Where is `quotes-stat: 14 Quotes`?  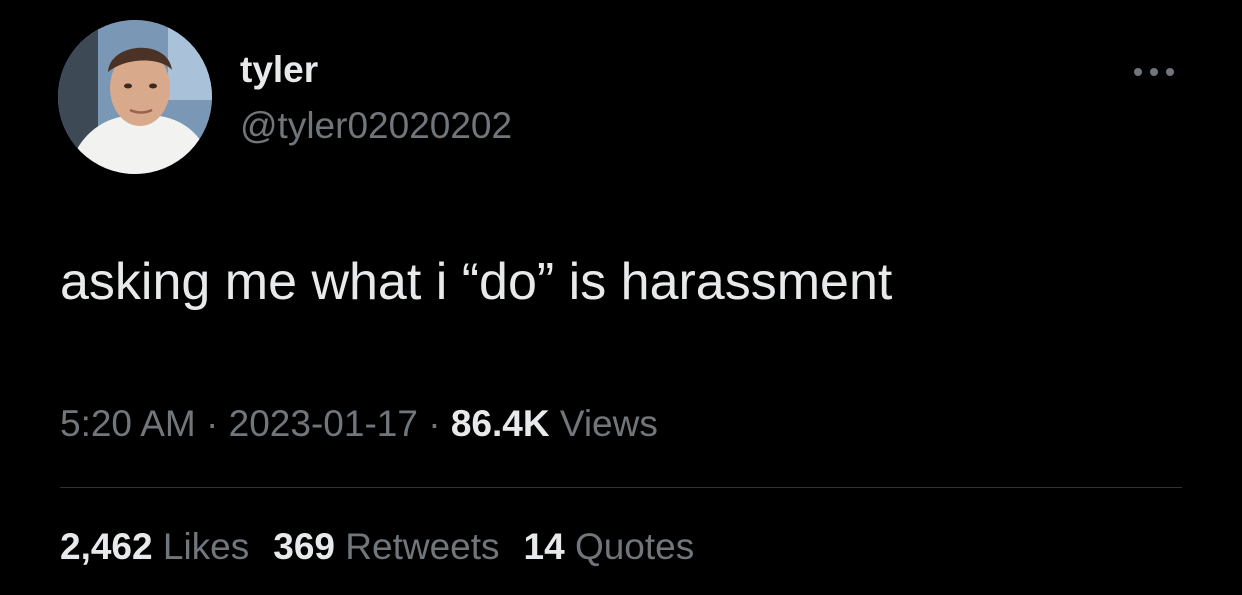
quotes-stat: 14 Quotes is located at coordinates (609, 546).